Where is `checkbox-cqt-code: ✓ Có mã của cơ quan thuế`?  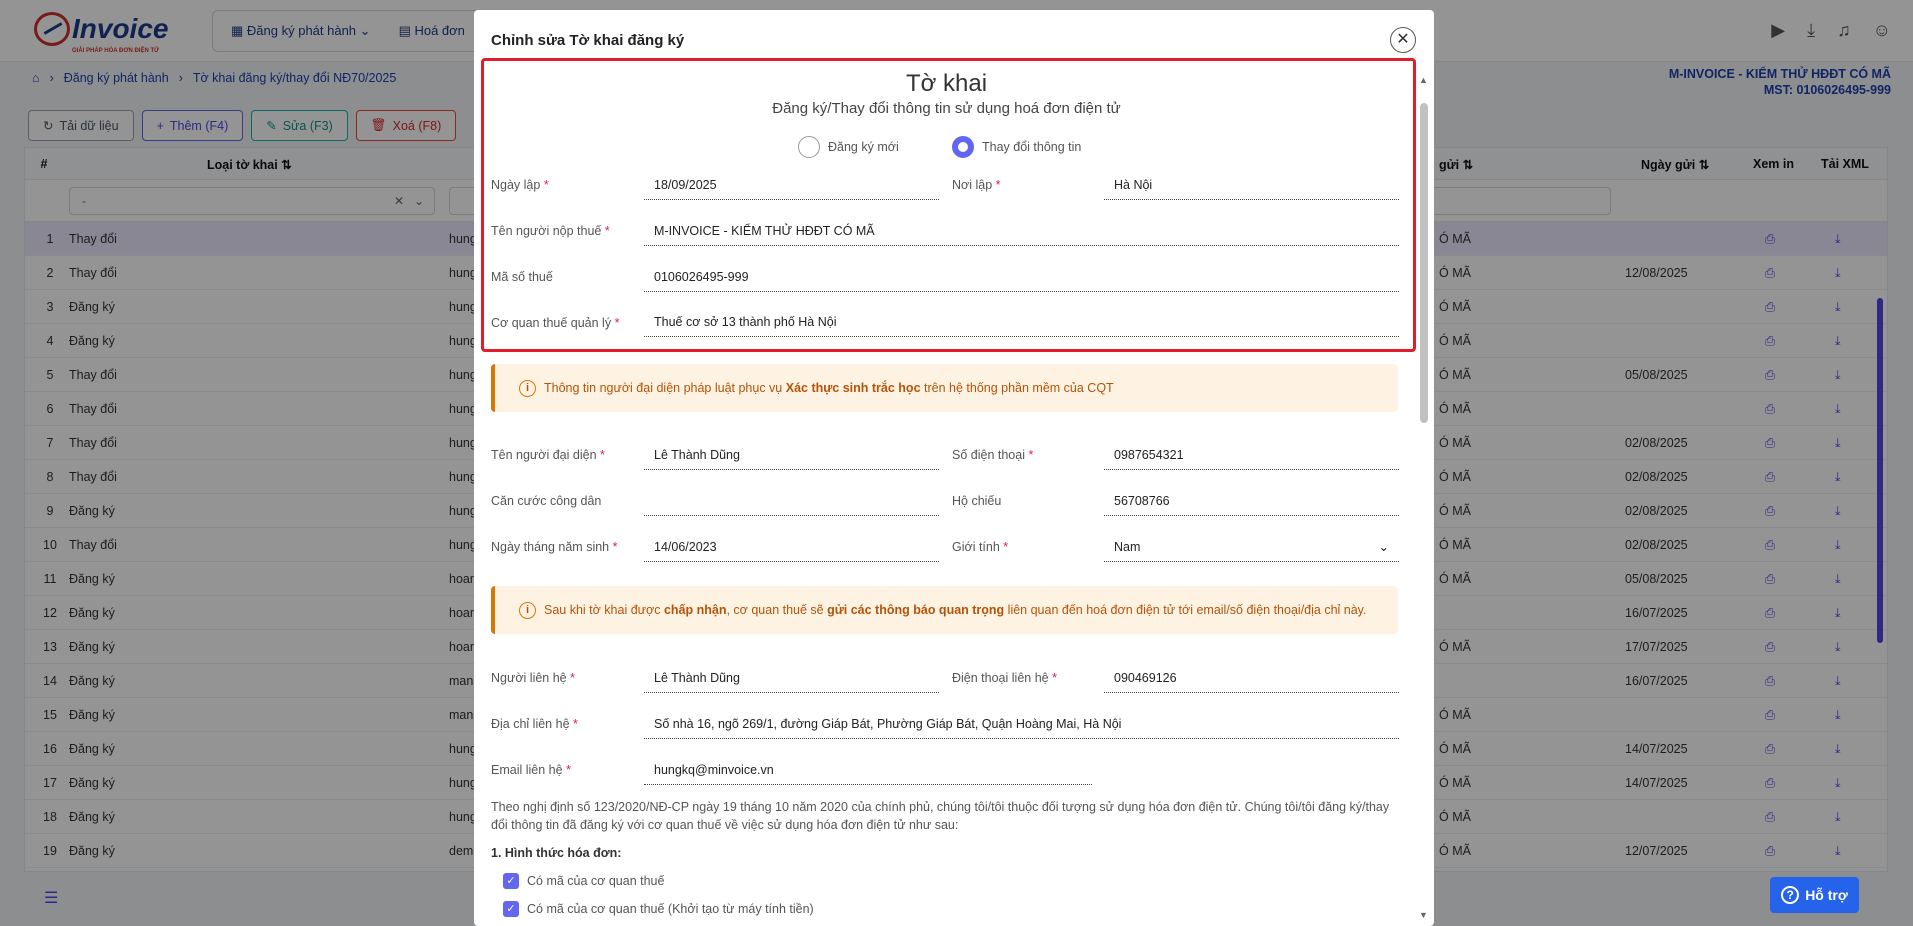
checkbox-cqt-code: ✓ Có mã của cơ quan thuế is located at coordinates (583, 881).